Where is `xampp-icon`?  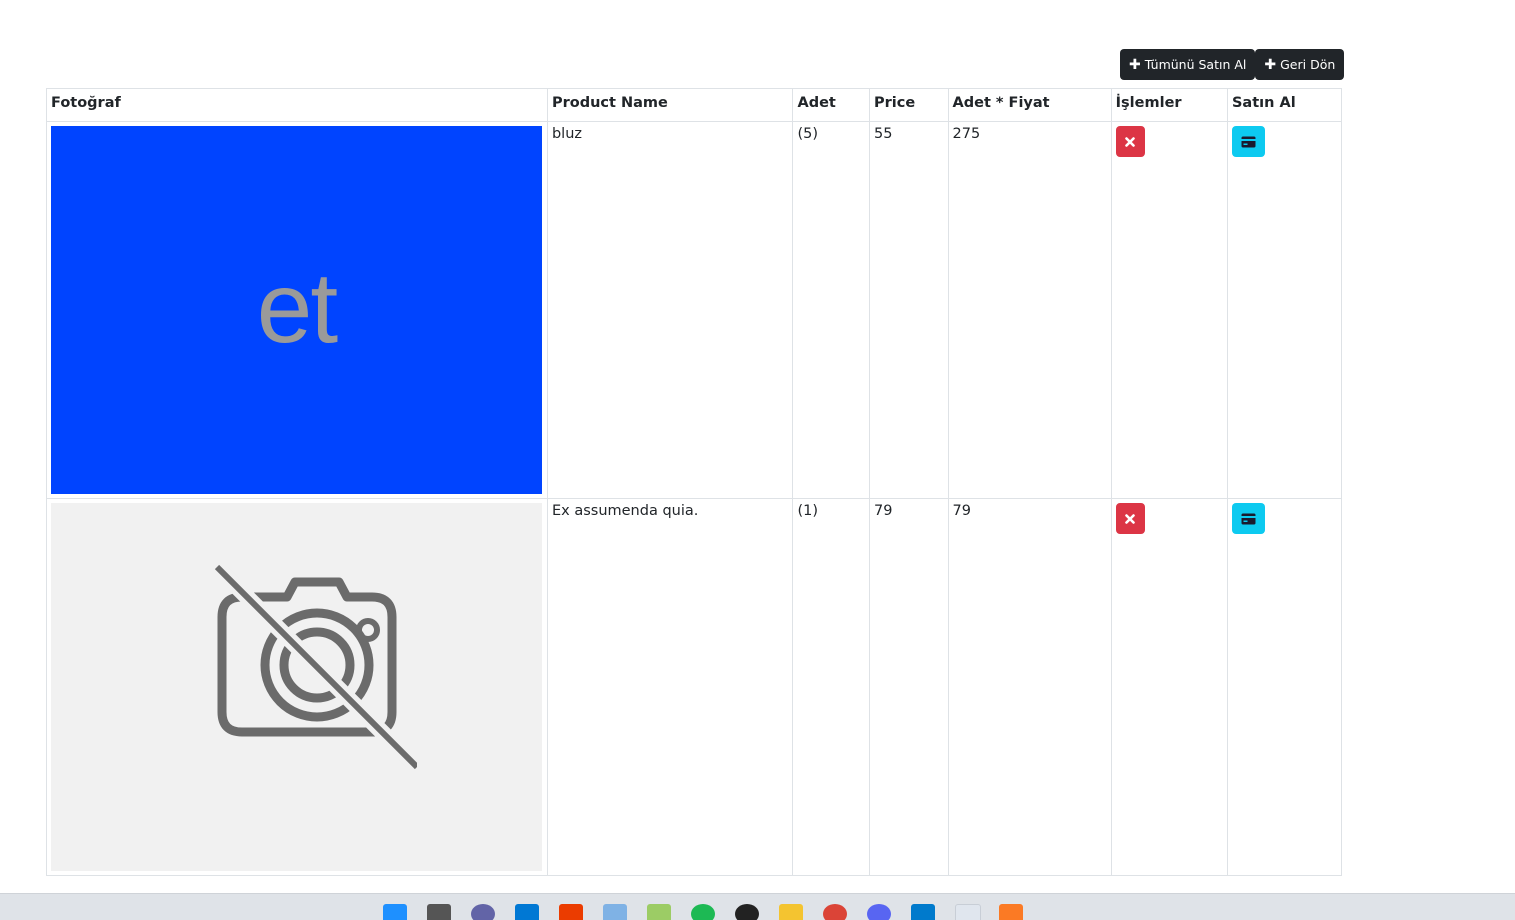 xampp-icon is located at coordinates (1011, 912).